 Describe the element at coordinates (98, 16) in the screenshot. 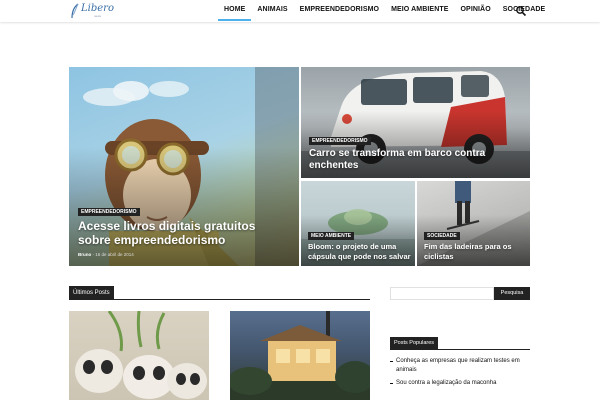

I see `logo-tagline: news` at that location.